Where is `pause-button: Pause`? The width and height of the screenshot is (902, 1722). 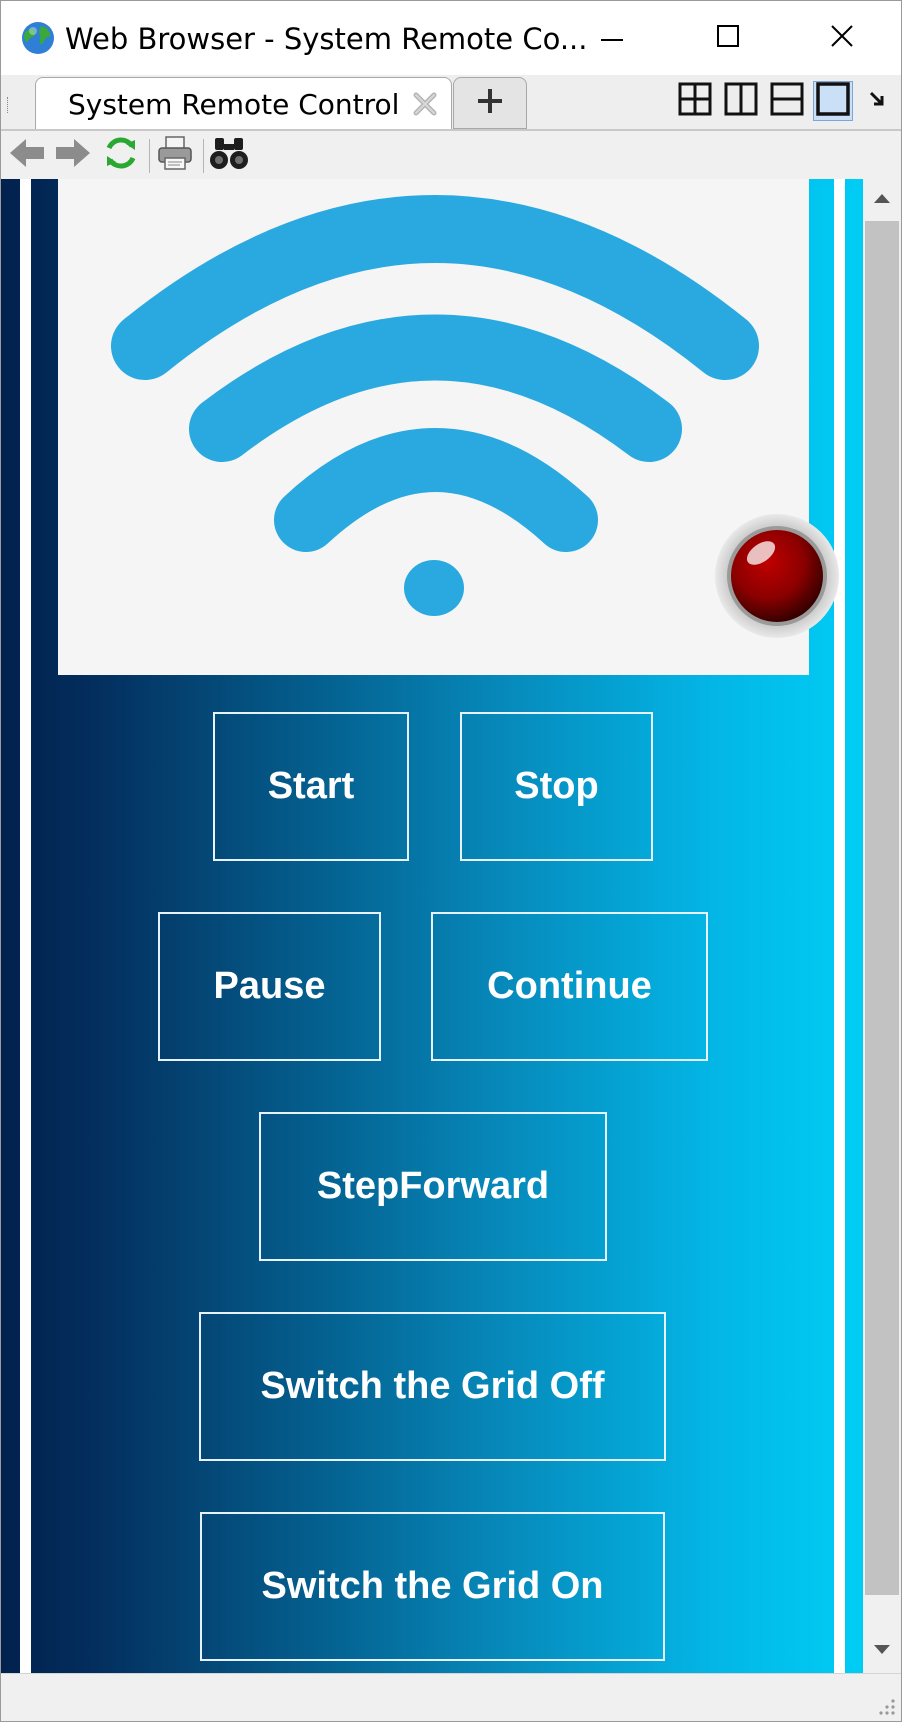 pause-button: Pause is located at coordinates (269, 986).